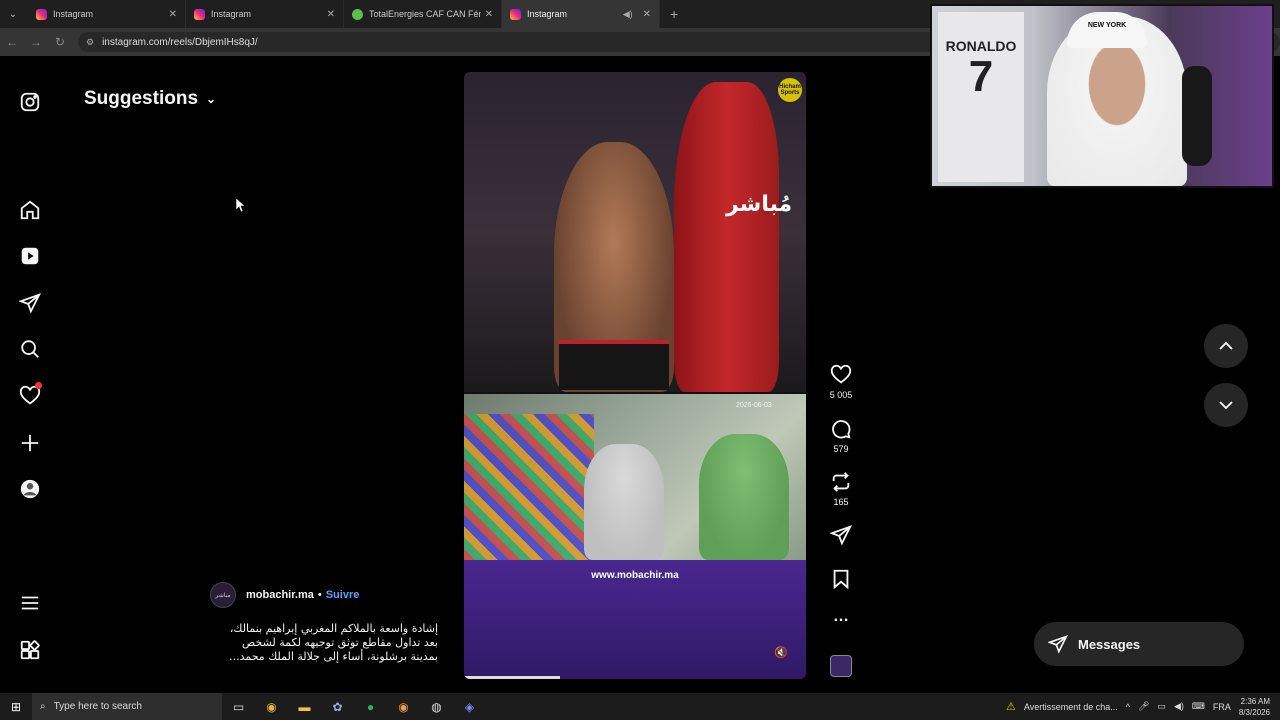  I want to click on share-button, so click(841, 535).